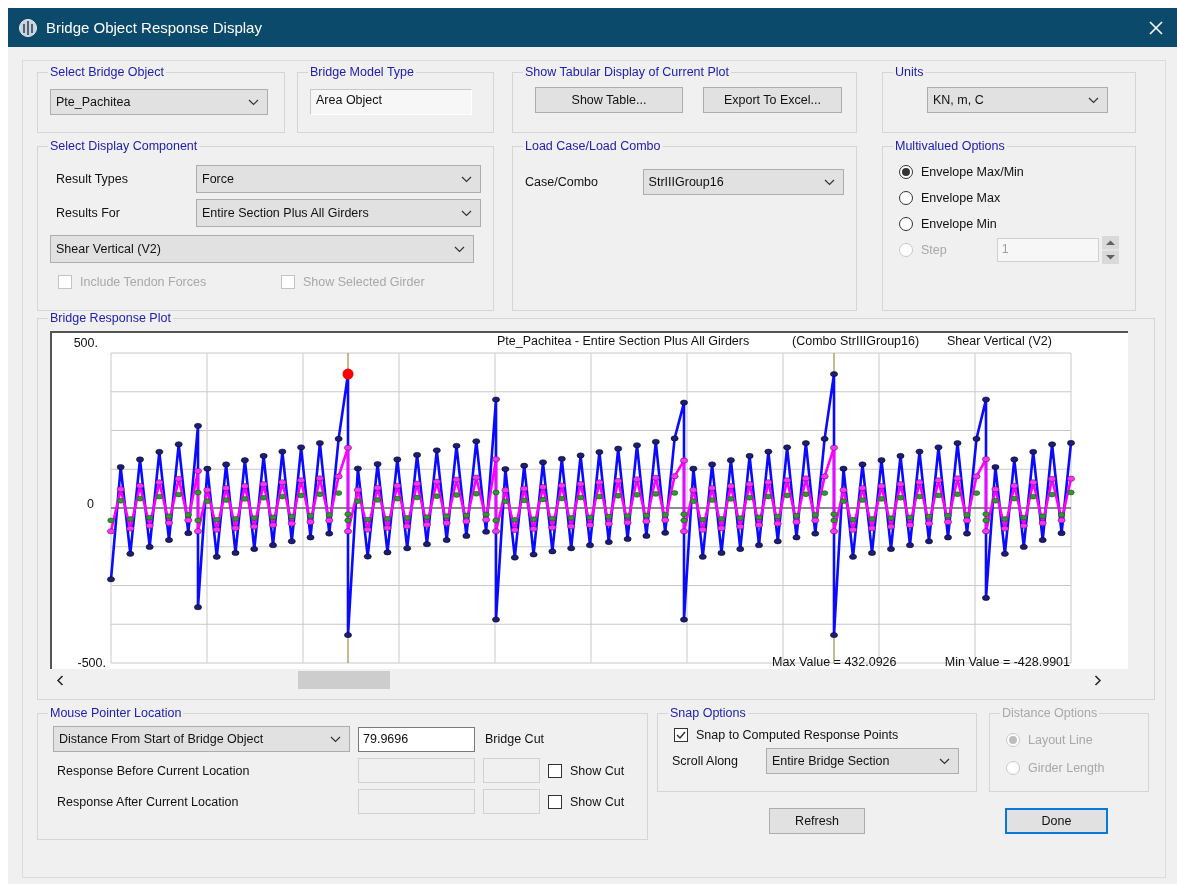 This screenshot has width=1177, height=884. What do you see at coordinates (593, 146) in the screenshot?
I see `group-title: Load Case/Load Combo` at bounding box center [593, 146].